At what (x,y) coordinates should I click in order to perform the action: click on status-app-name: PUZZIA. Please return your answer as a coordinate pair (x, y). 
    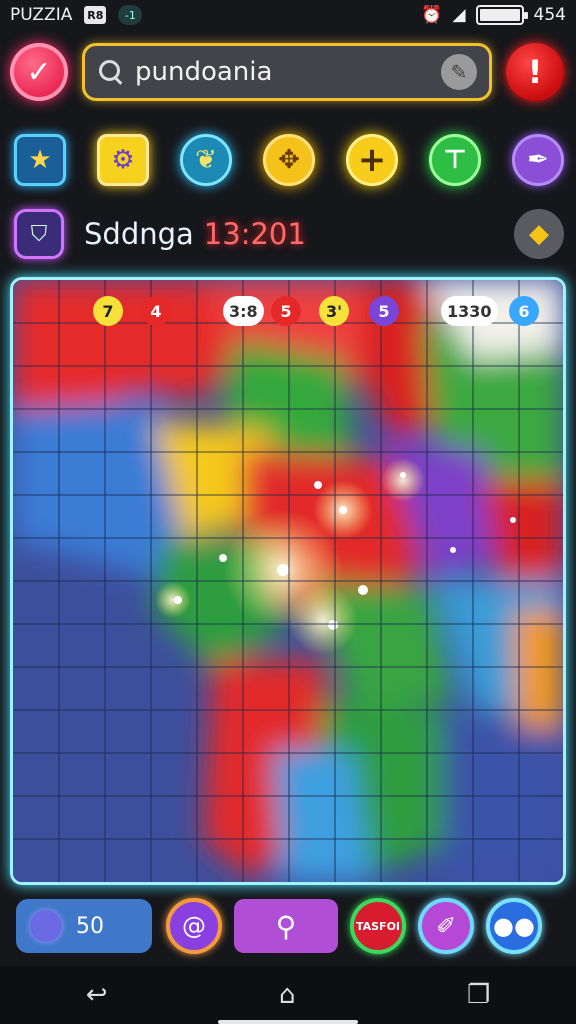
    Looking at the image, I should click on (41, 15).